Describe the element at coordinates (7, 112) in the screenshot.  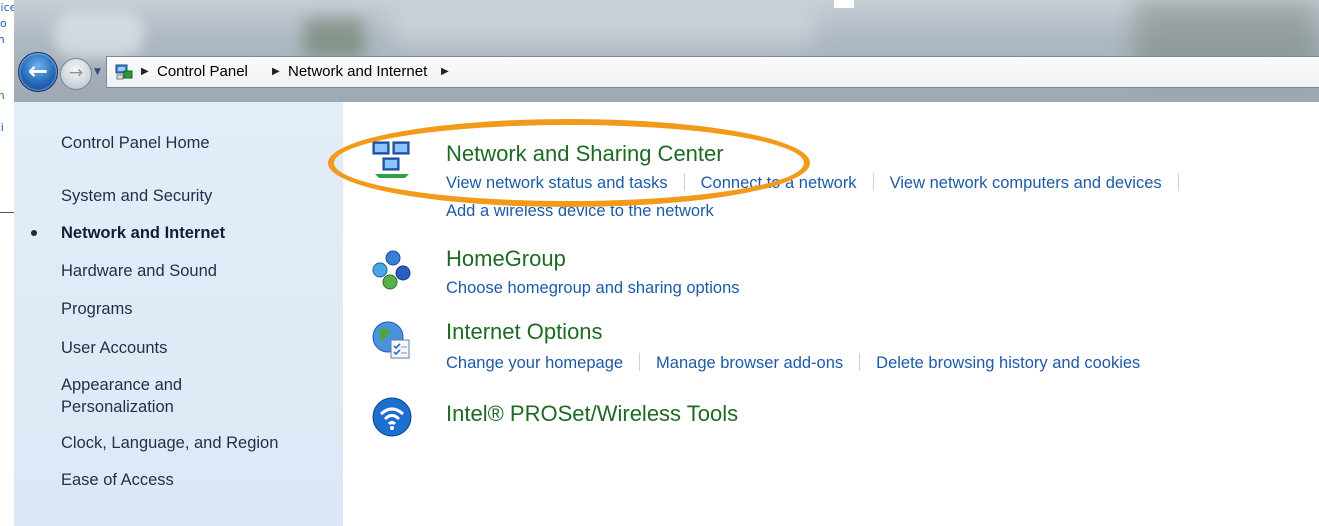
I see `background-text: a` at that location.